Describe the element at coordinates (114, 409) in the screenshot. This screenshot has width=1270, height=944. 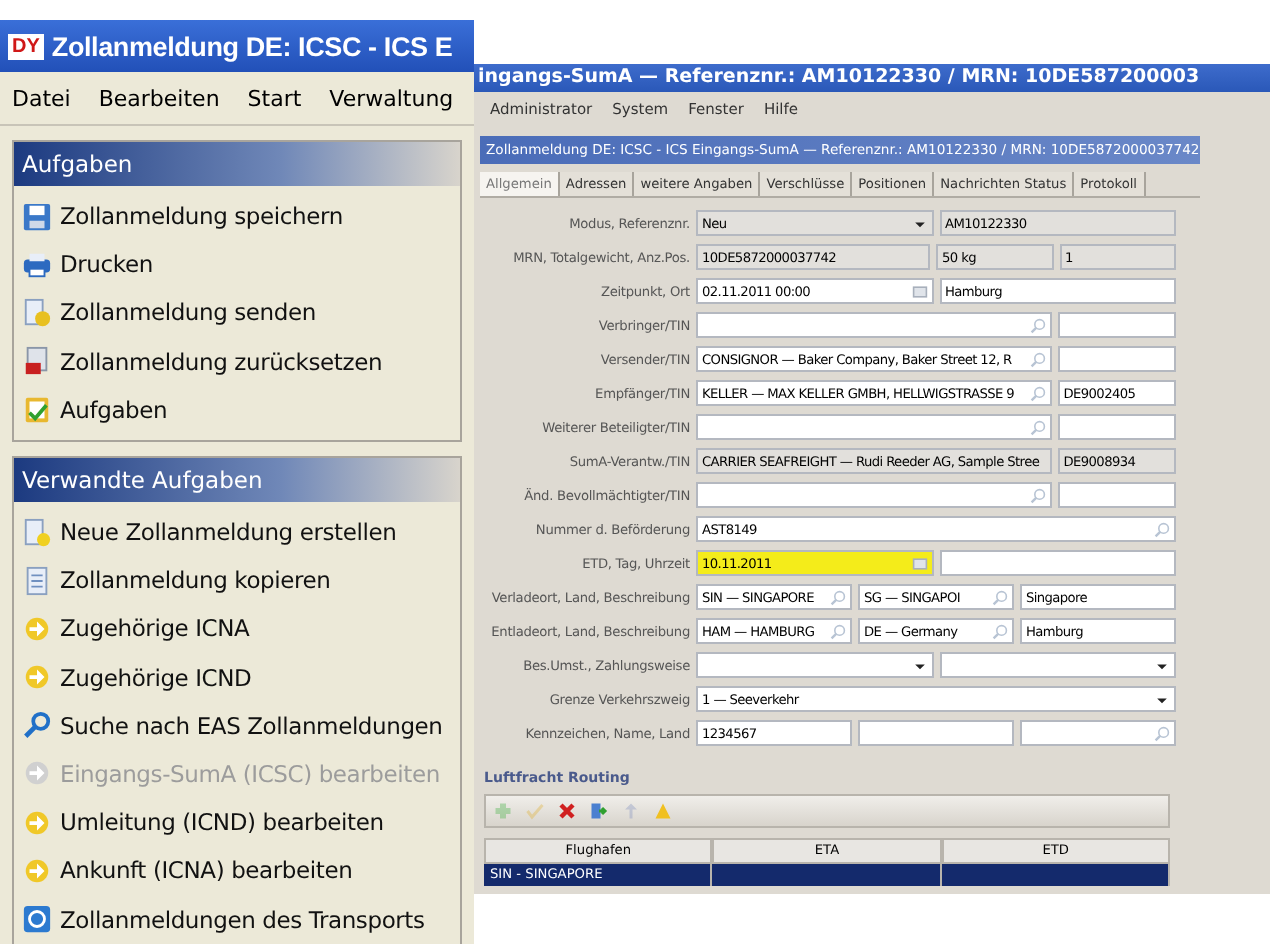
I see `task-link: Aufgaben` at that location.